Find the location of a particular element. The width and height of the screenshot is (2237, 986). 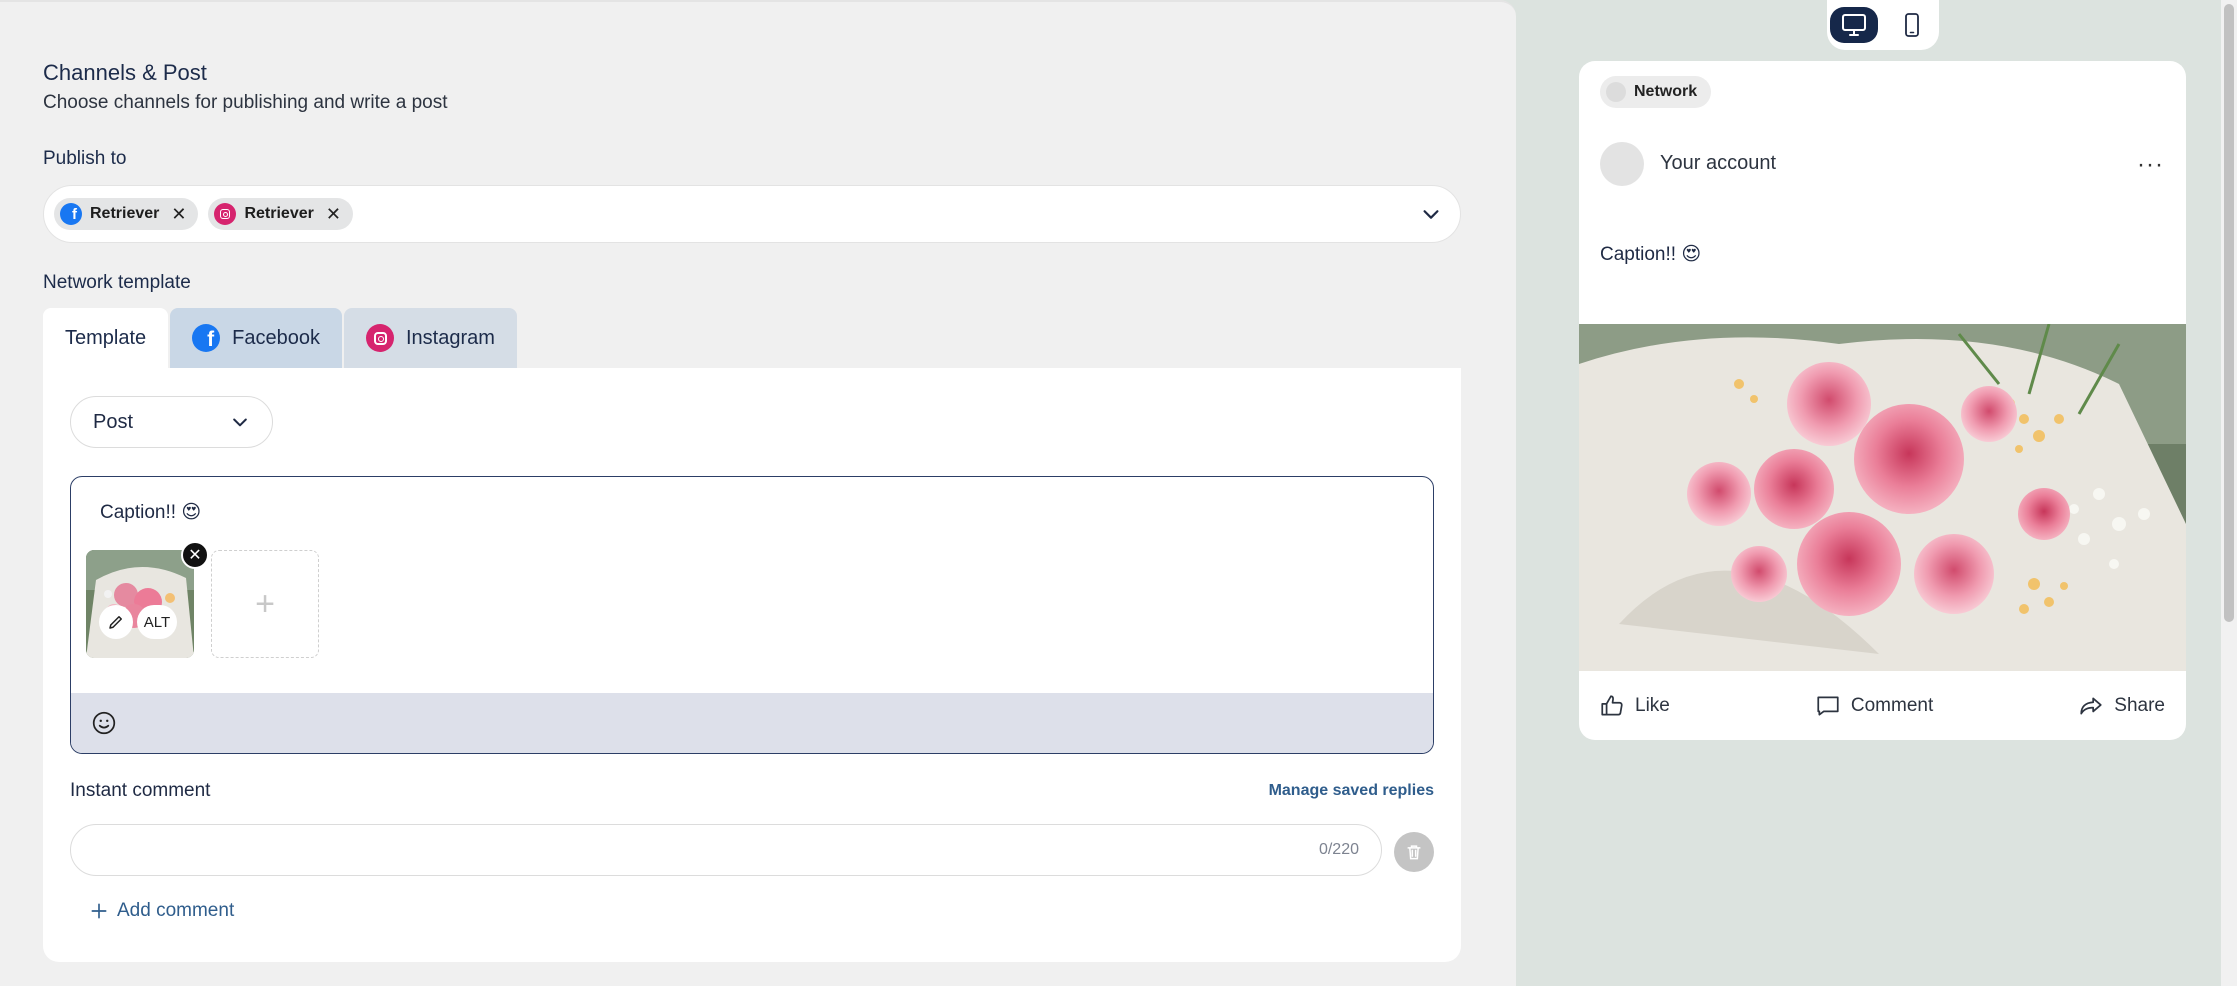

post-type-value: Post is located at coordinates (113, 421).